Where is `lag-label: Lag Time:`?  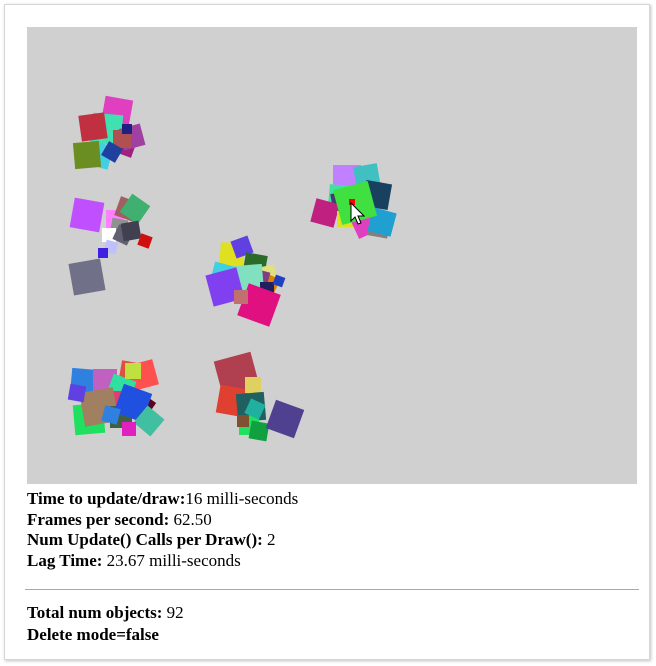 lag-label: Lag Time: is located at coordinates (65, 560).